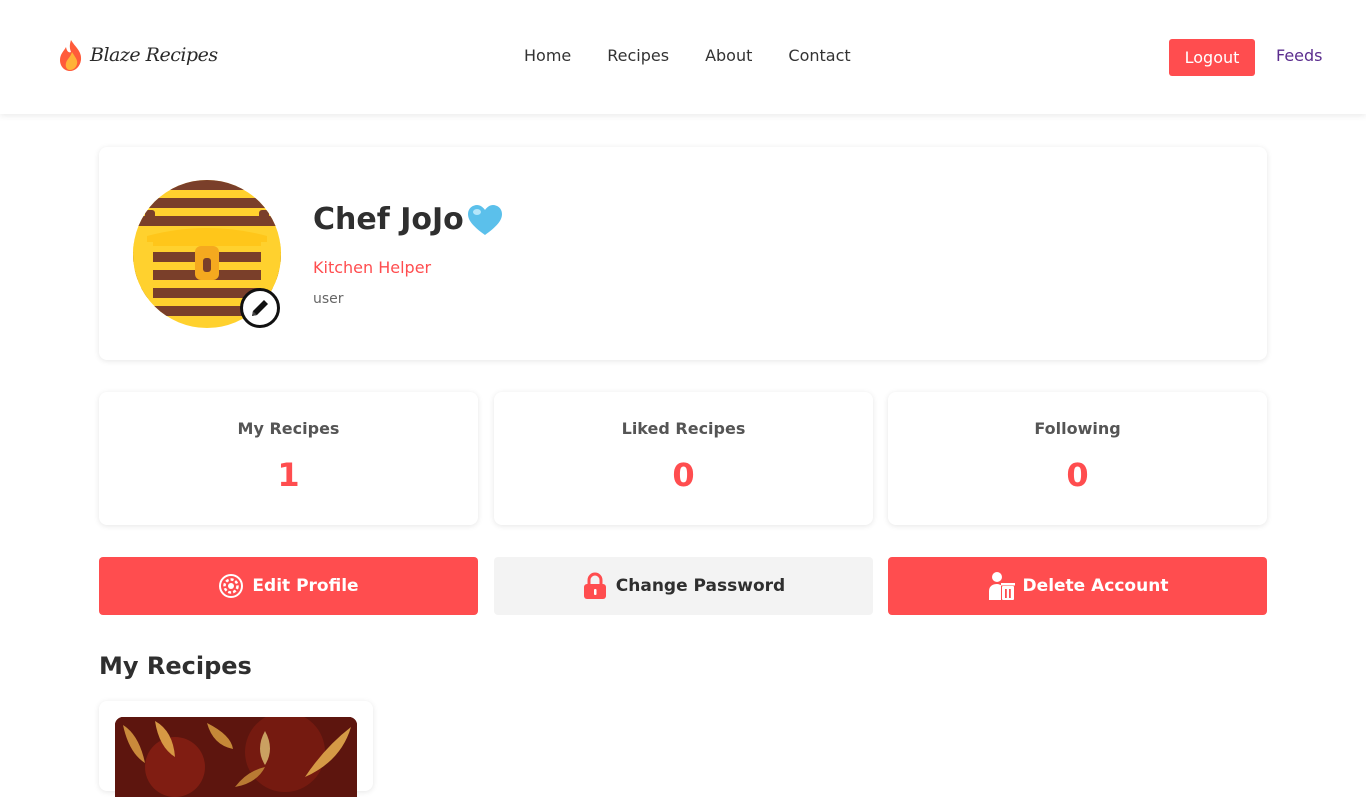  I want to click on profile-role: Kitchen Helper, so click(372, 267).